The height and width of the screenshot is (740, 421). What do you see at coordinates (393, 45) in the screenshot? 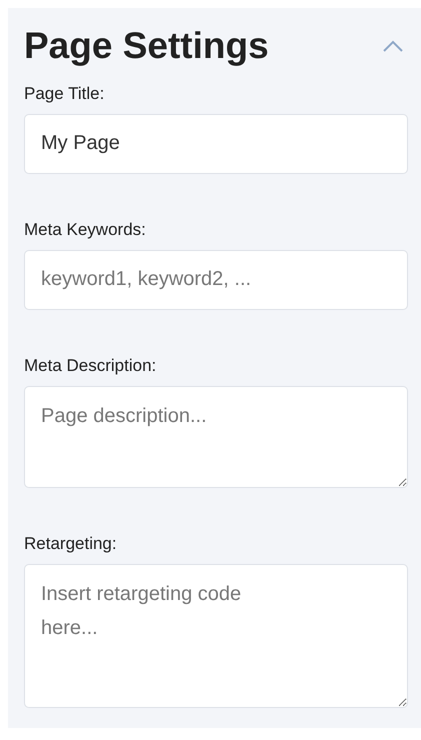
I see `chevron-icon` at bounding box center [393, 45].